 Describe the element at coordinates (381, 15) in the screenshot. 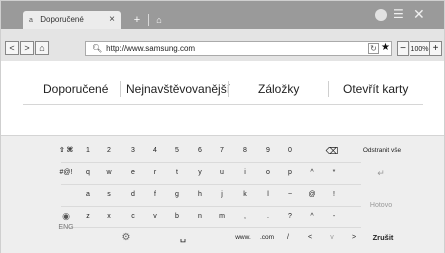

I see `profile-icon` at that location.